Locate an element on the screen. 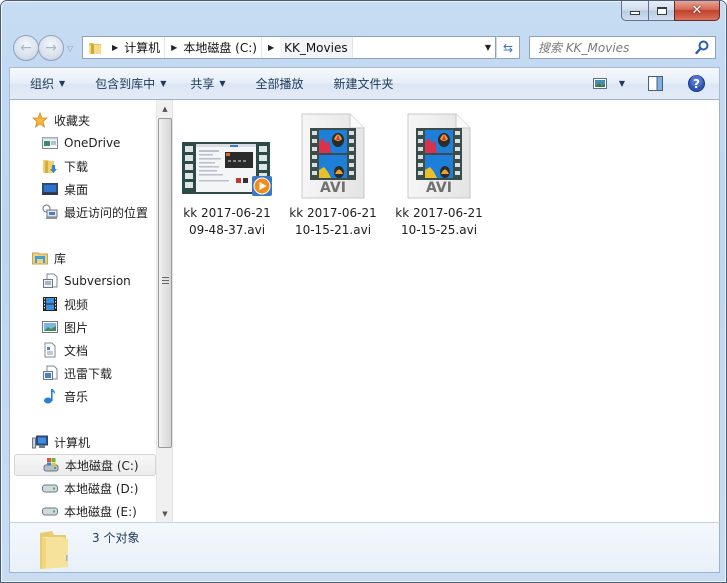  sidebar-item-documents: 文档 is located at coordinates (65, 350).